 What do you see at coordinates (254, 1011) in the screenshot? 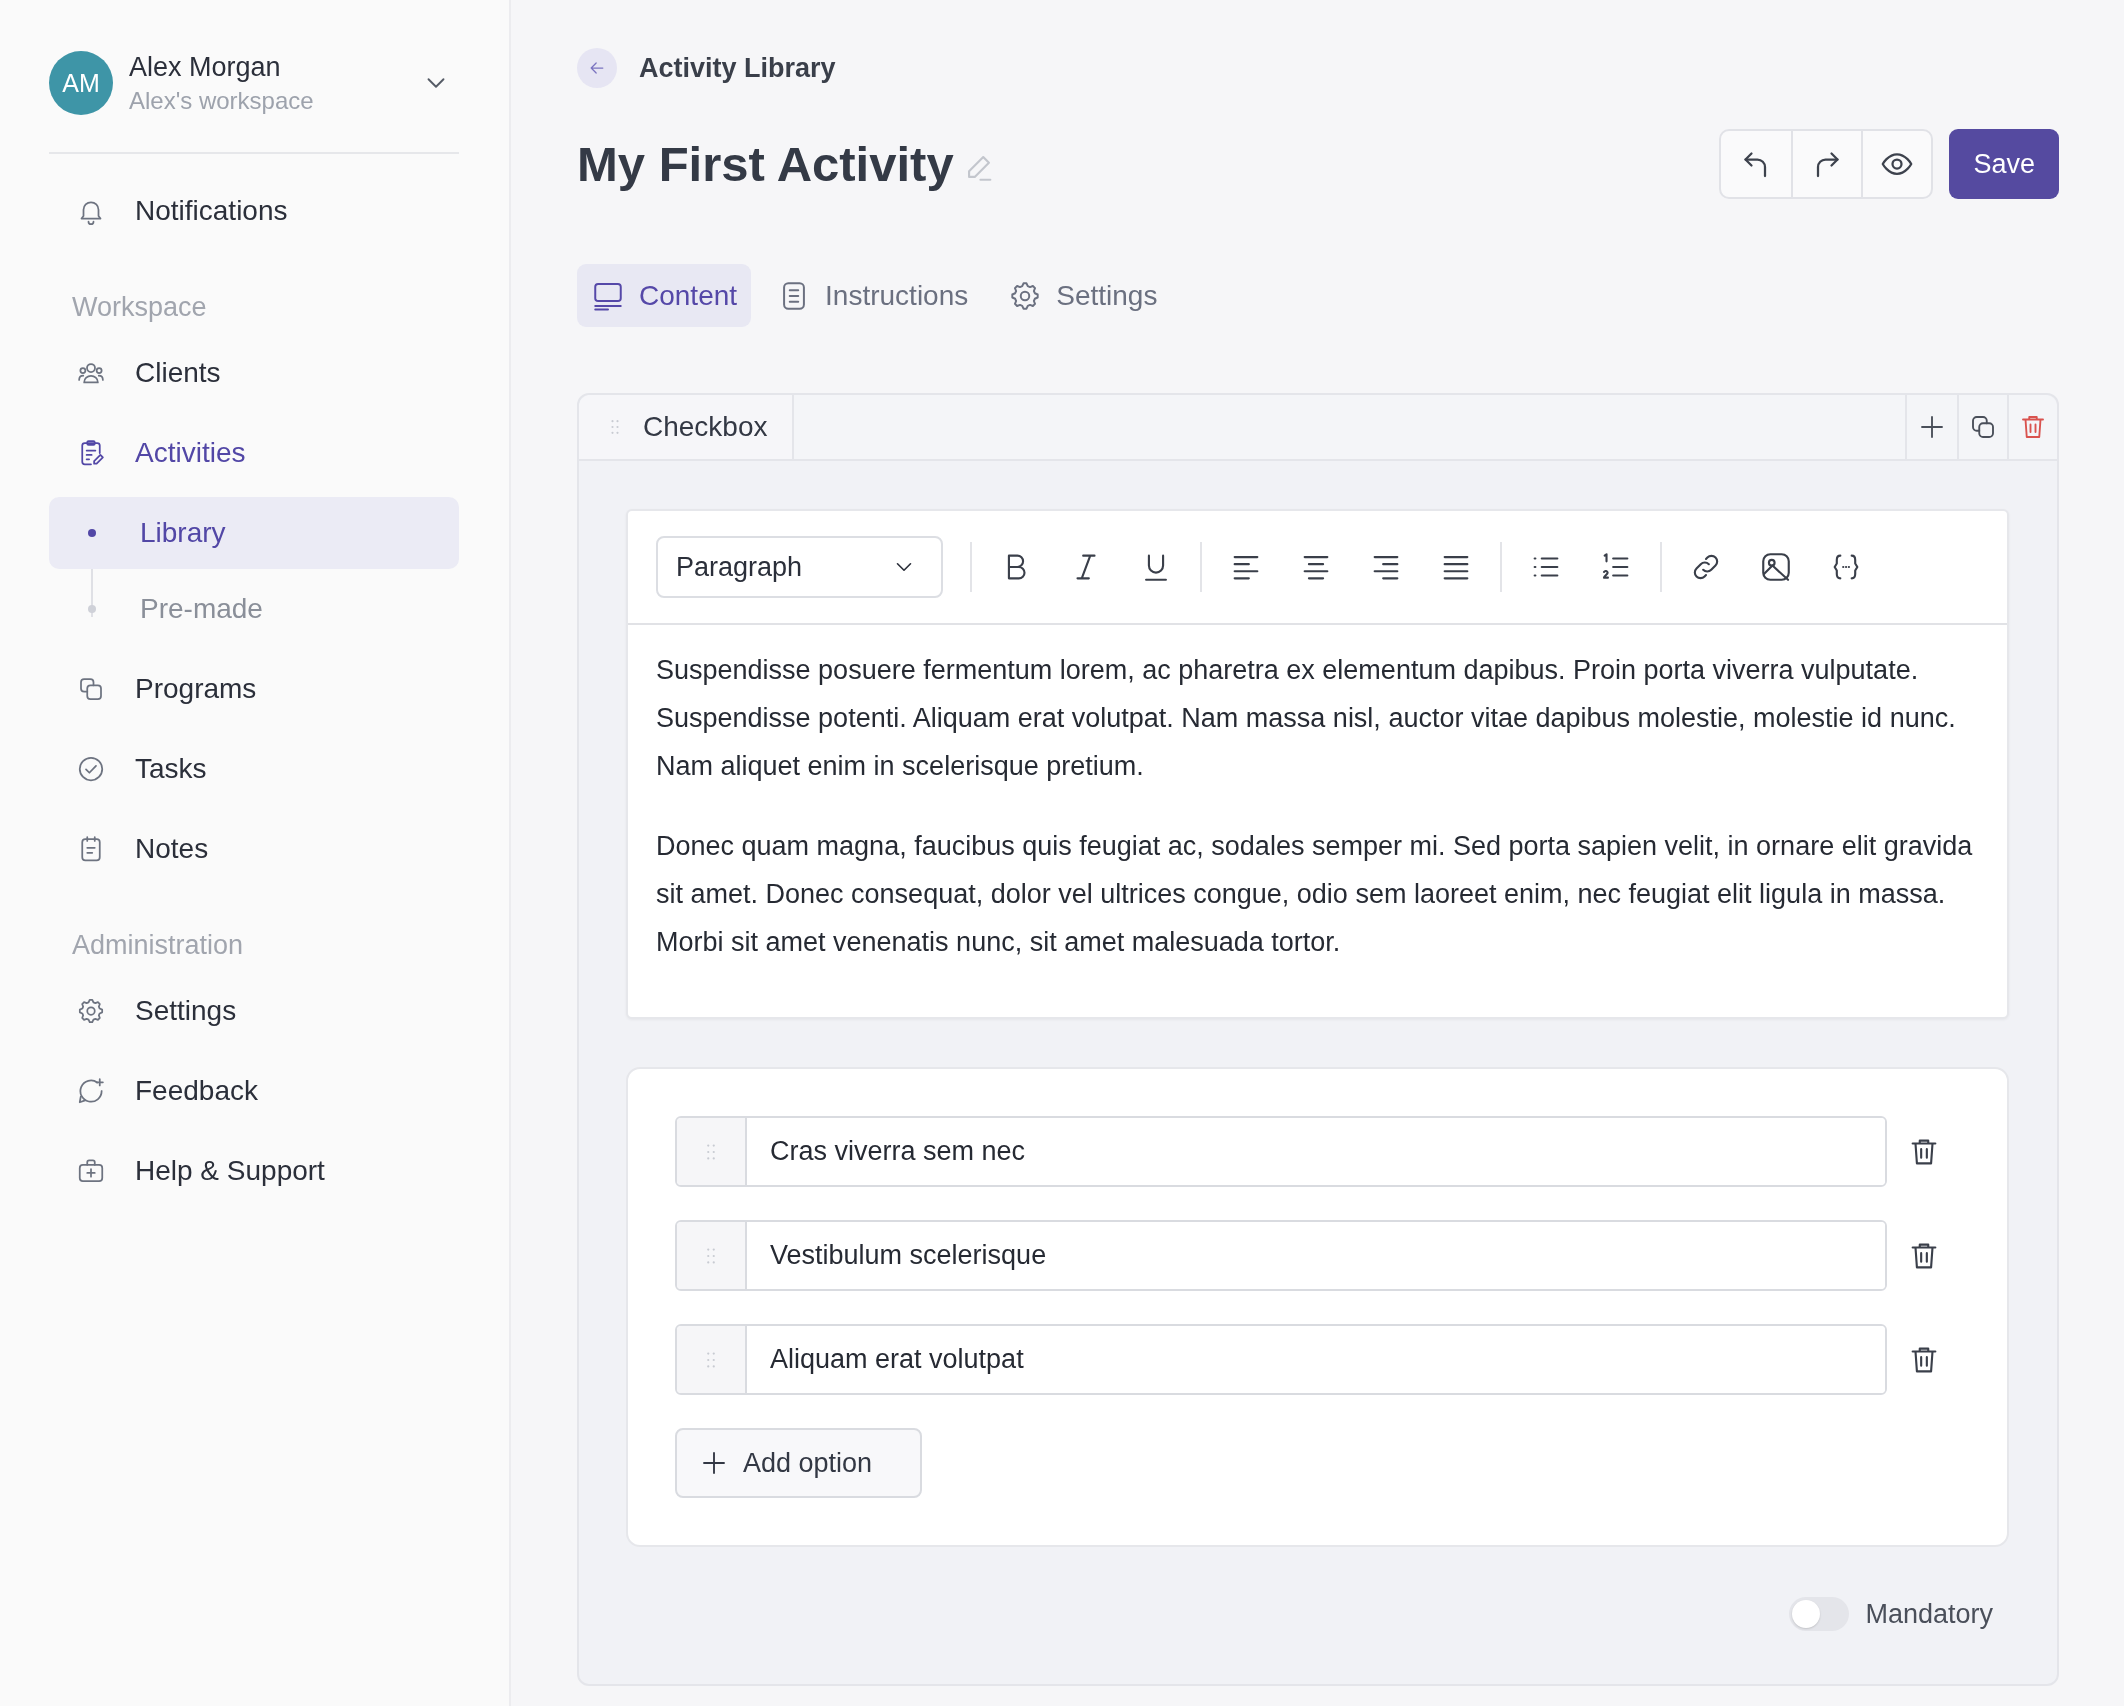
I see `sidebar-item: Settings` at bounding box center [254, 1011].